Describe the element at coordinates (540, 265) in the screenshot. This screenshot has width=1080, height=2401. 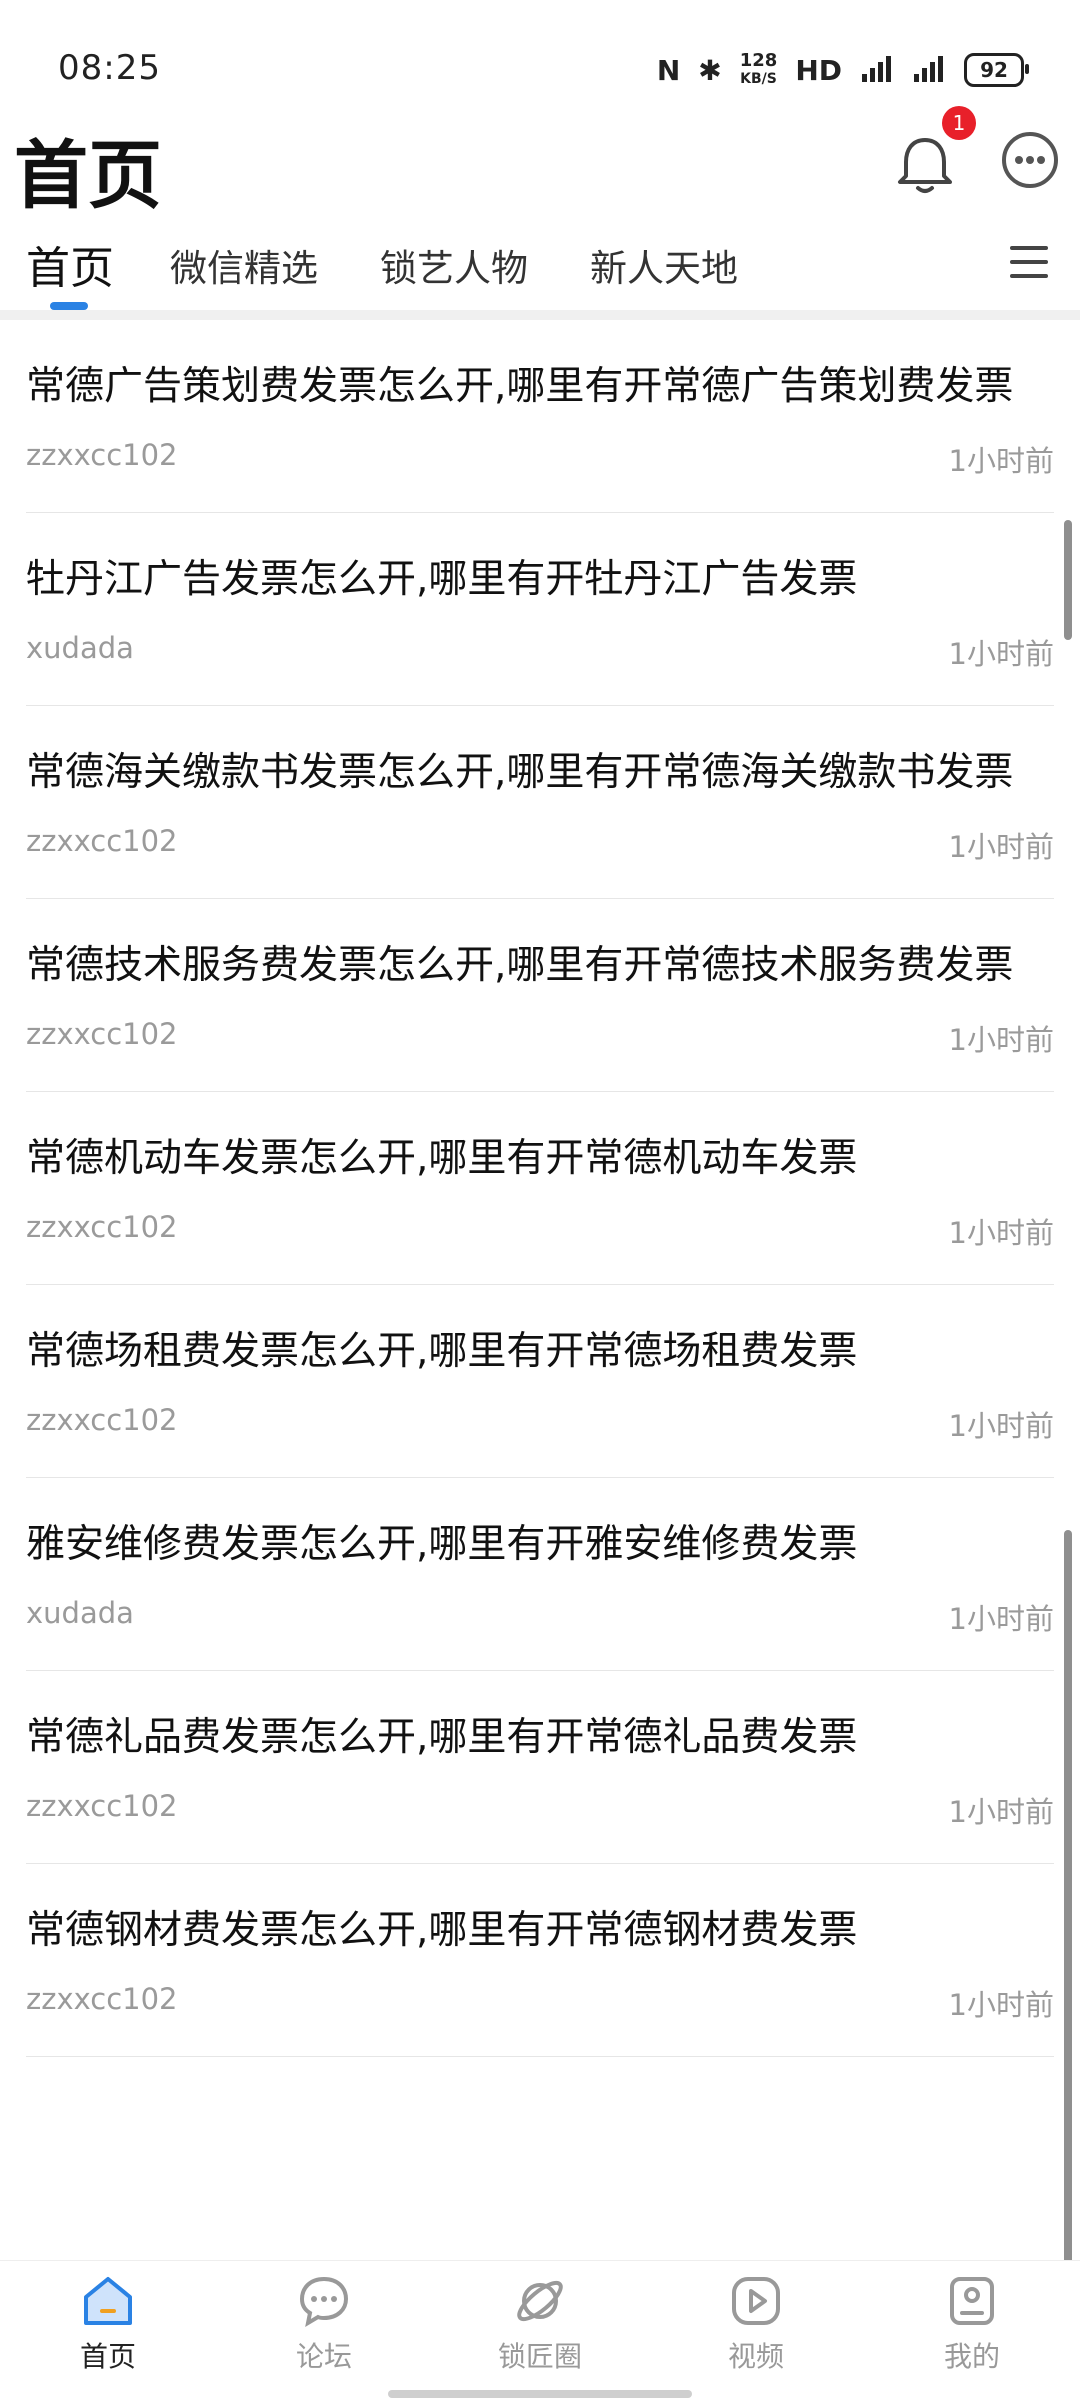
I see `category-tabs: 首页 微信精选 锁艺人物 新人天地` at that location.